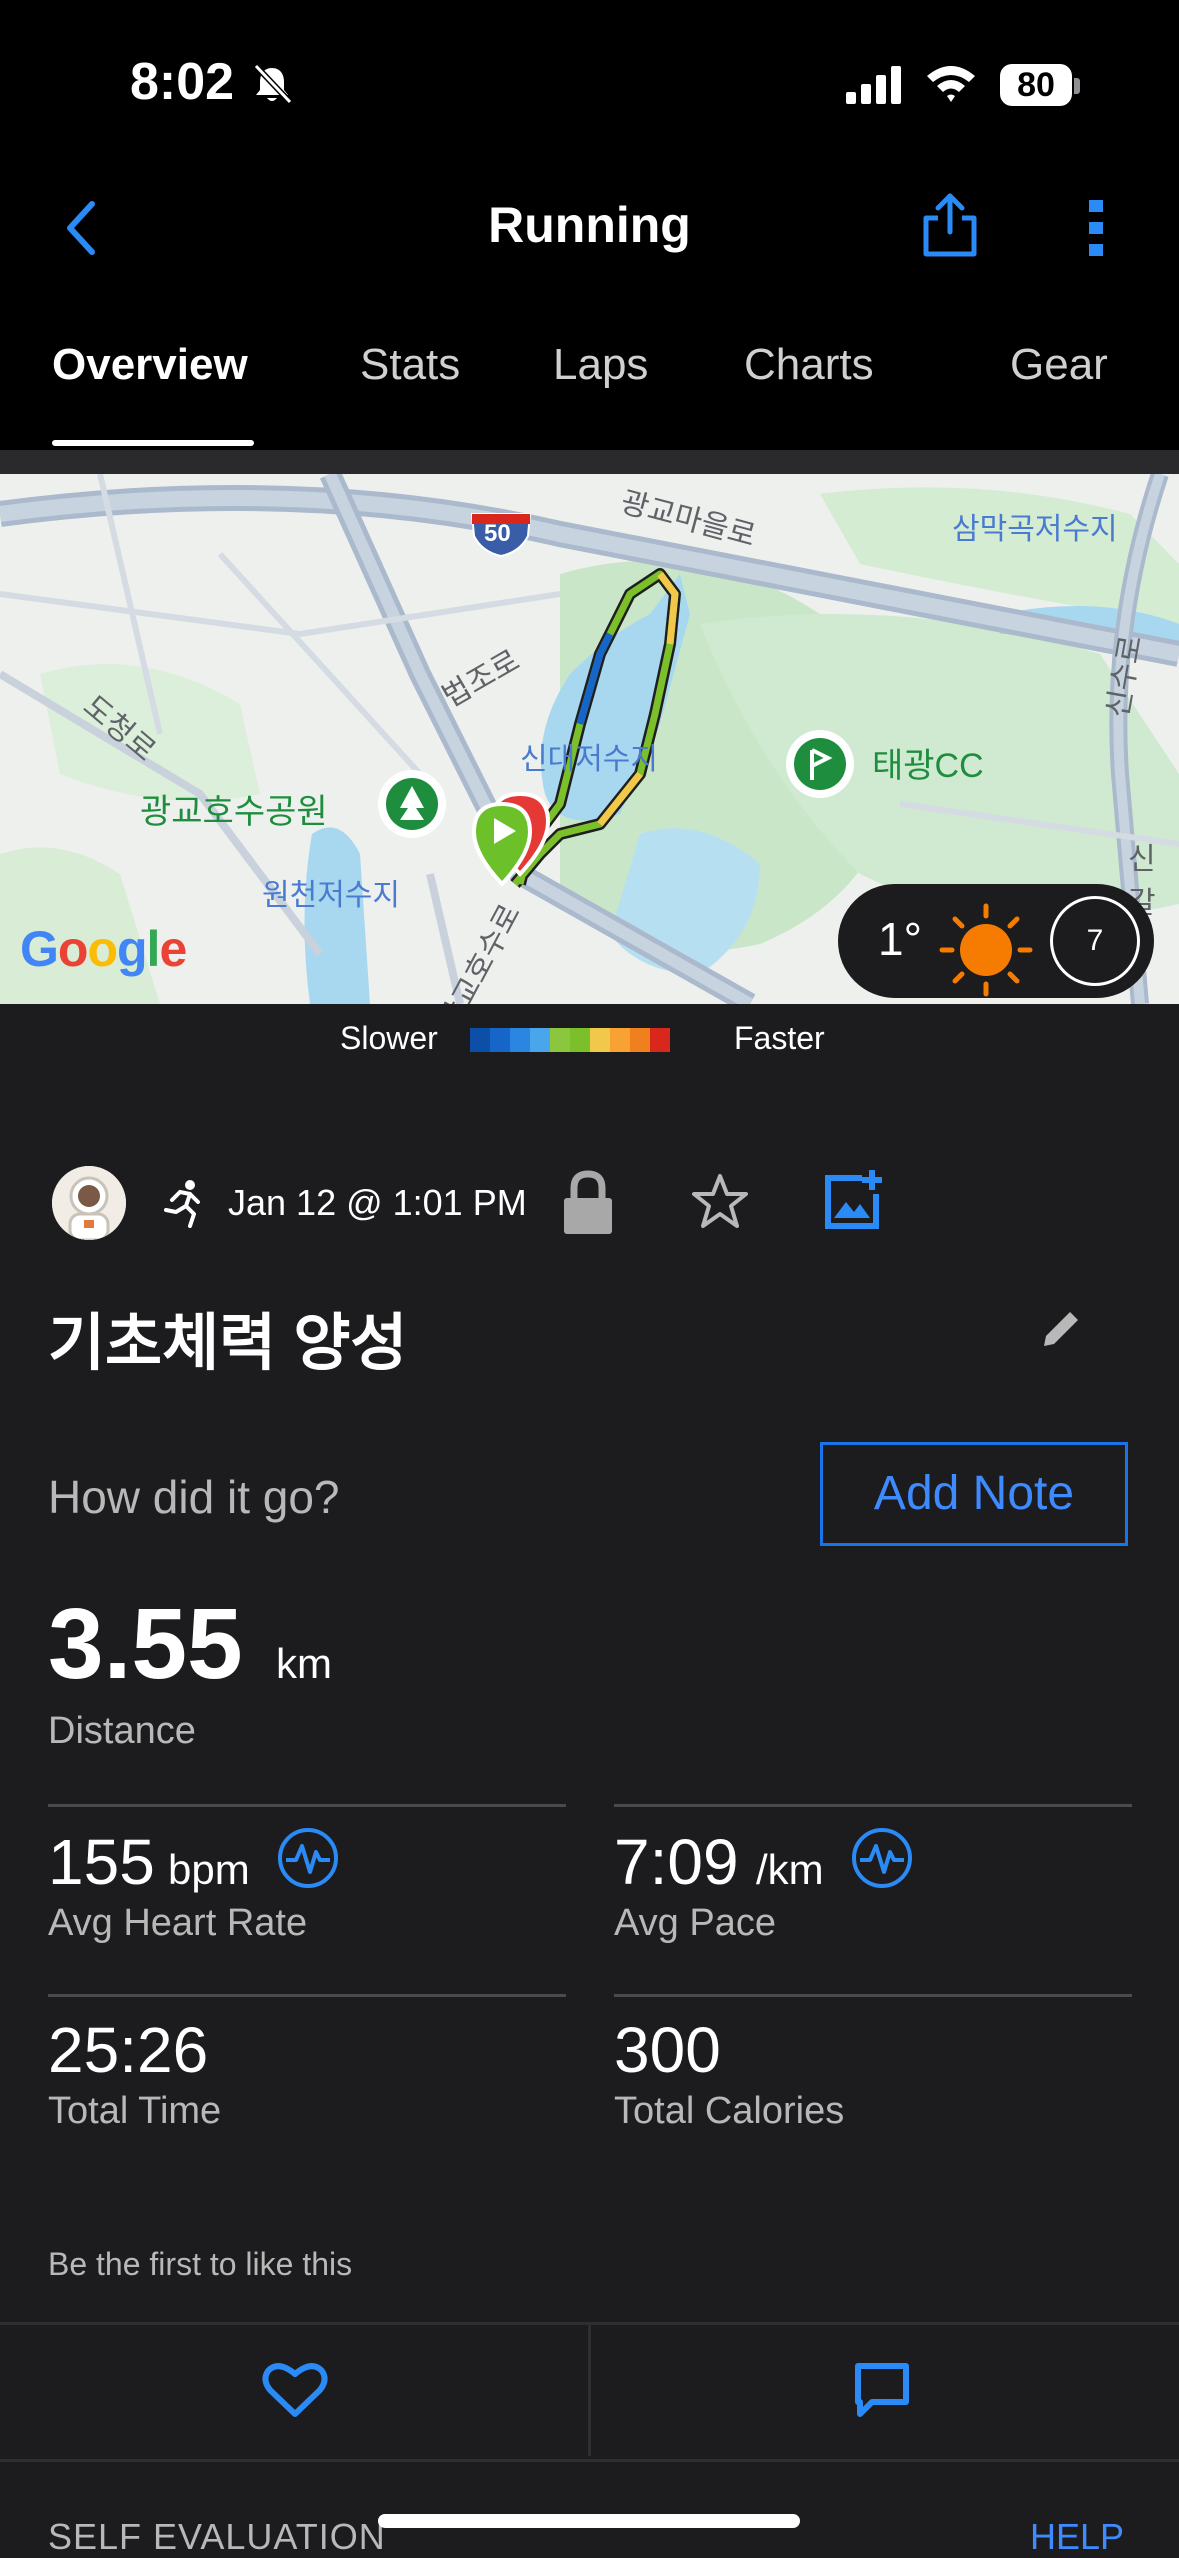 Image resolution: width=1179 pixels, height=2558 pixels. I want to click on calories-label: Total Calories, so click(729, 2111).